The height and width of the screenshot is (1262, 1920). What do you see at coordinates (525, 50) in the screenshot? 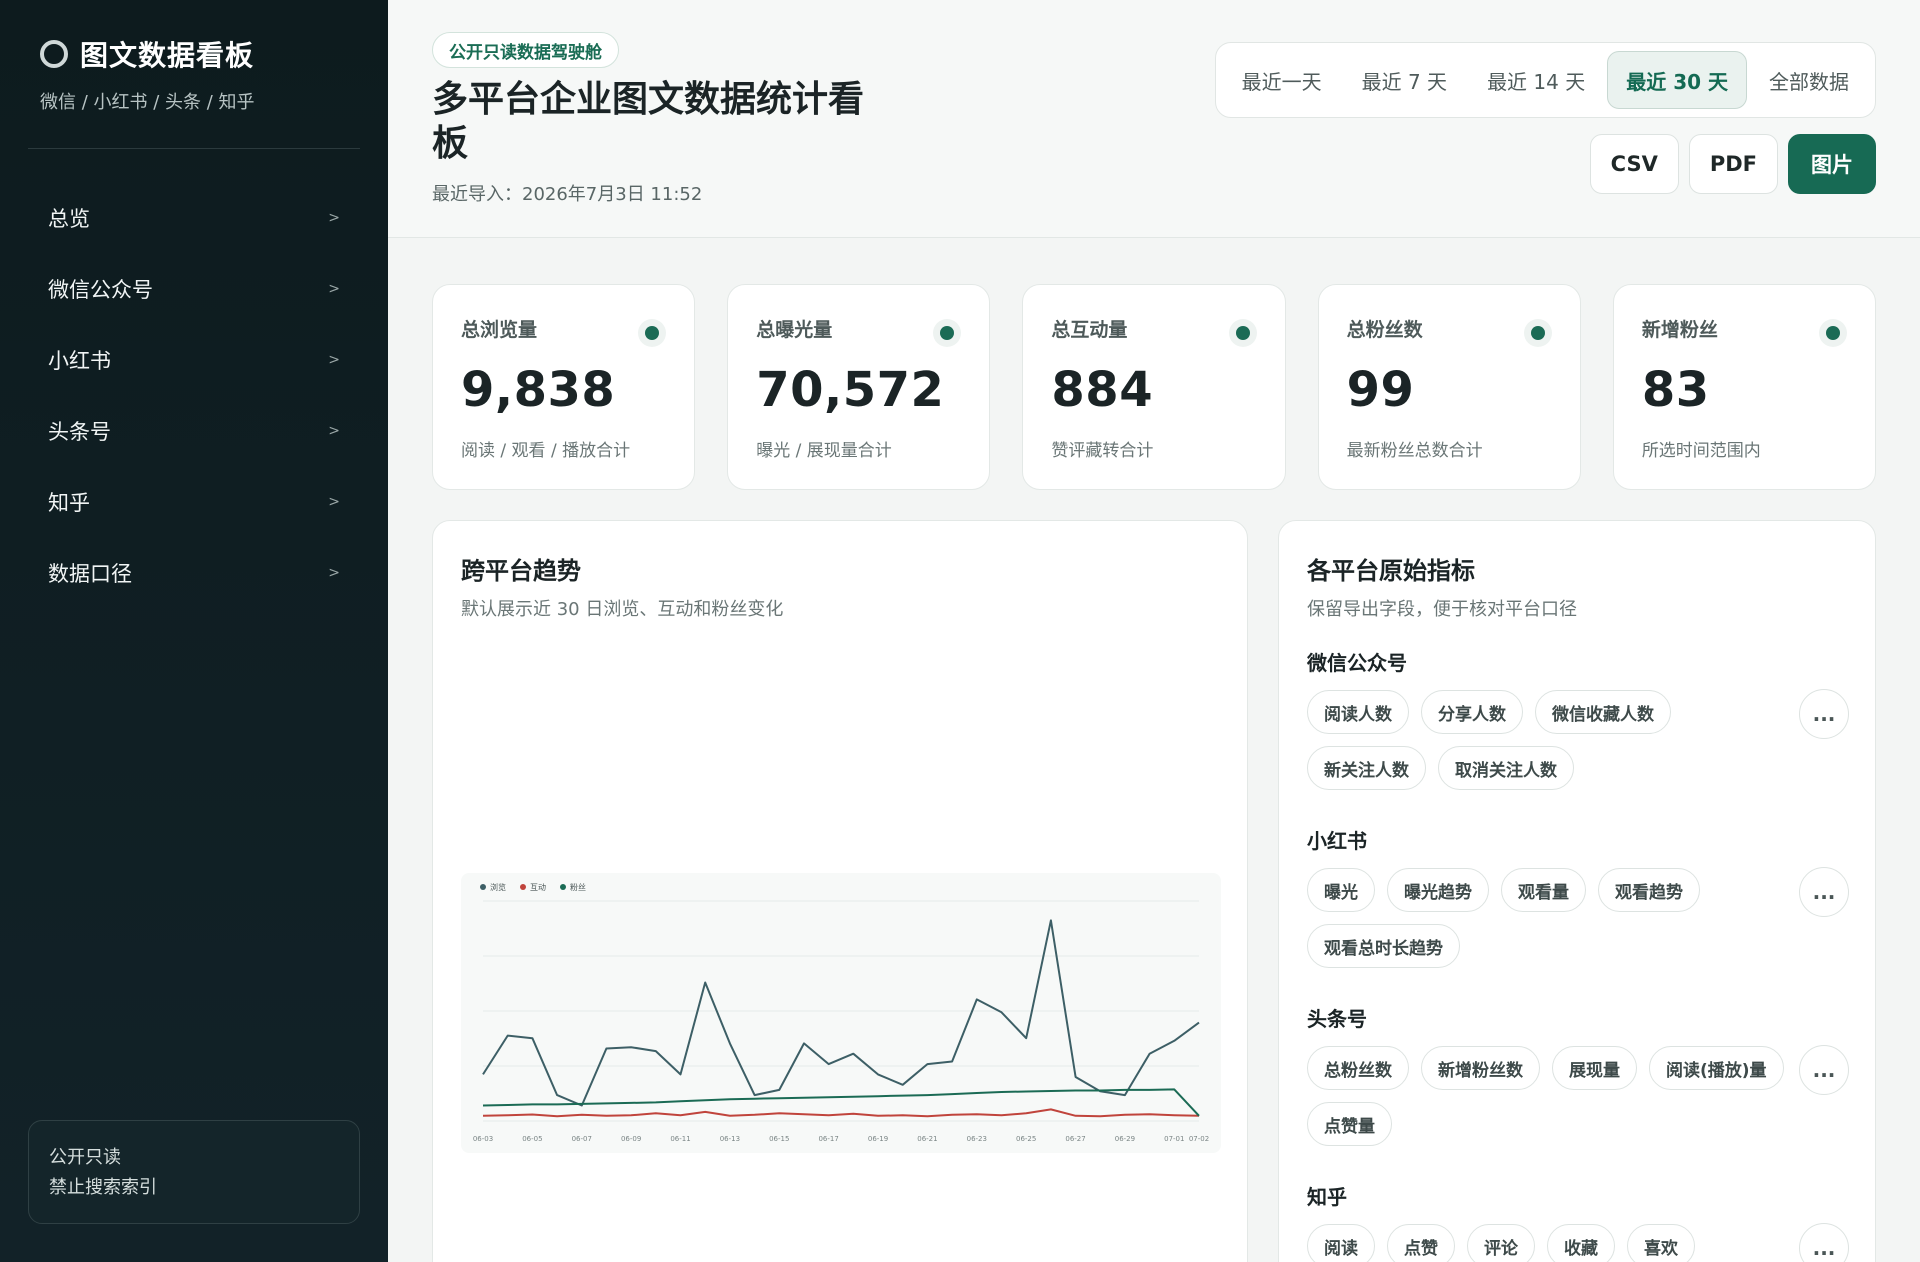
I see `readonly-tag: 公开只读数据驾驶舱` at bounding box center [525, 50].